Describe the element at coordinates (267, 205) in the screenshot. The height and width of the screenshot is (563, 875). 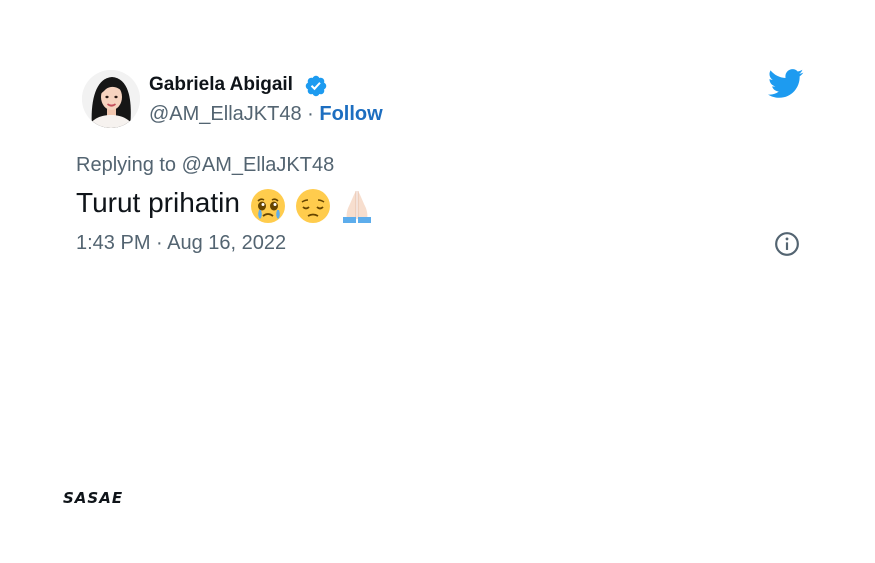
I see `crying-face-emoji` at that location.